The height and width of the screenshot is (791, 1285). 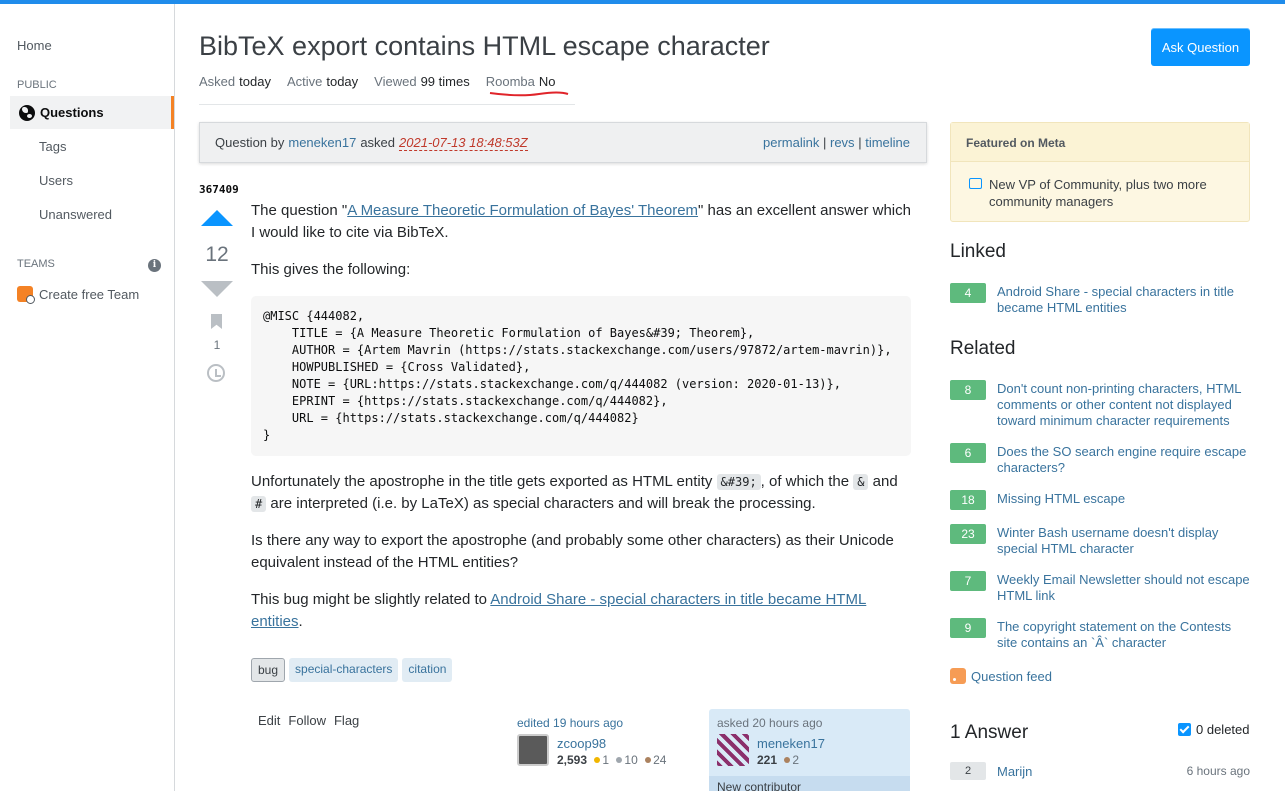 I want to click on question-feed-link: Question feed, so click(x=1001, y=676).